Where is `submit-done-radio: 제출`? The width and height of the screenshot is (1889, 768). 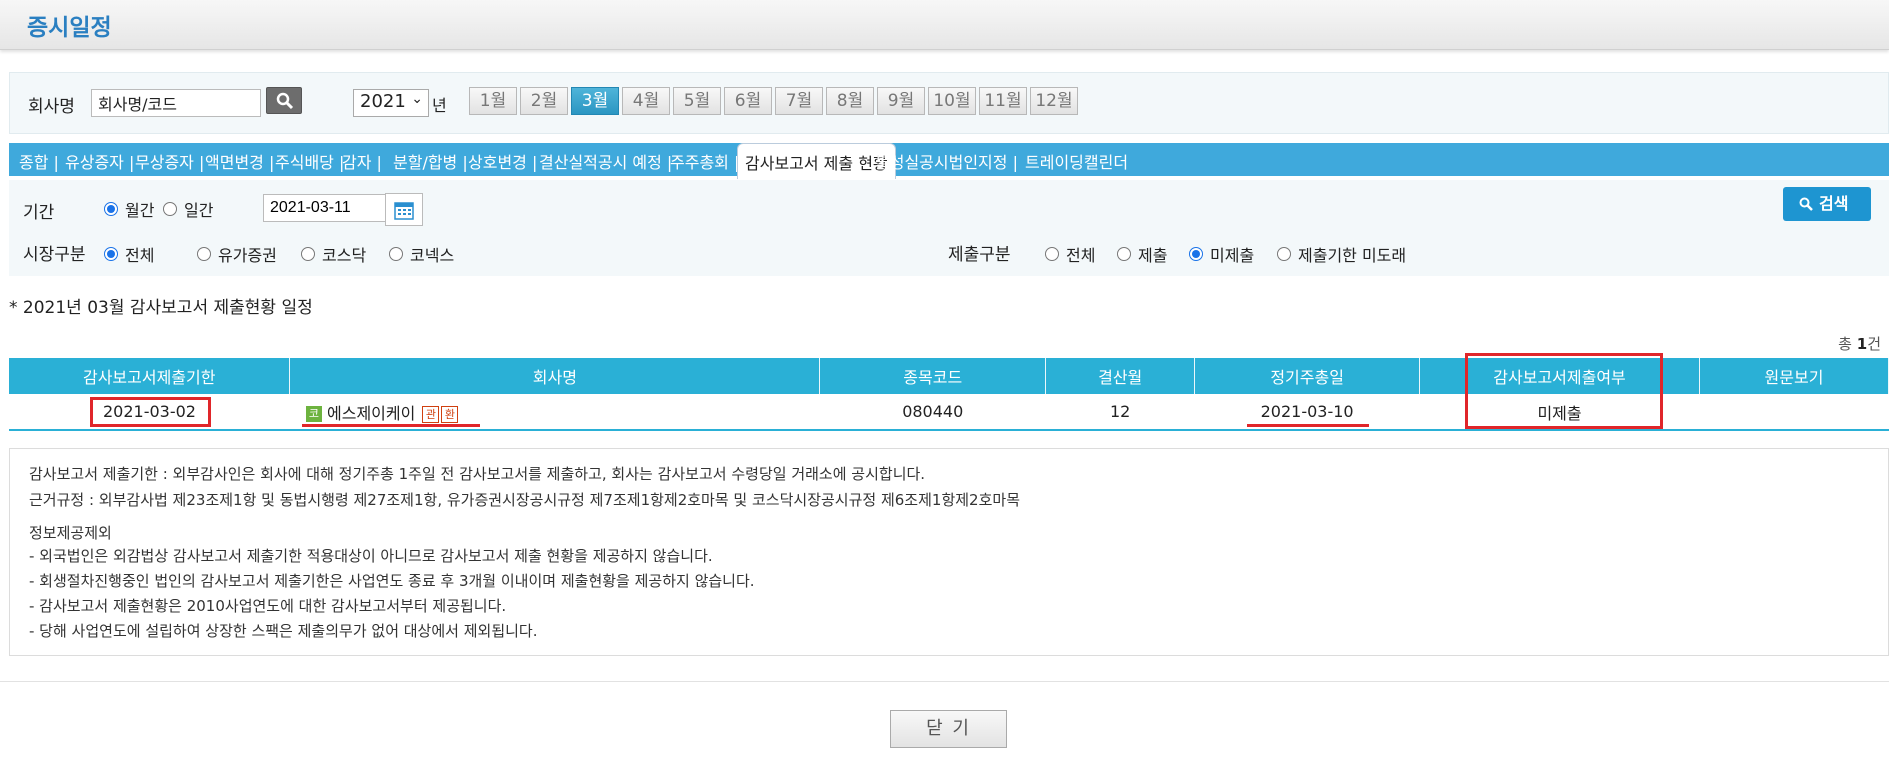
submit-done-radio: 제출 is located at coordinates (1142, 254).